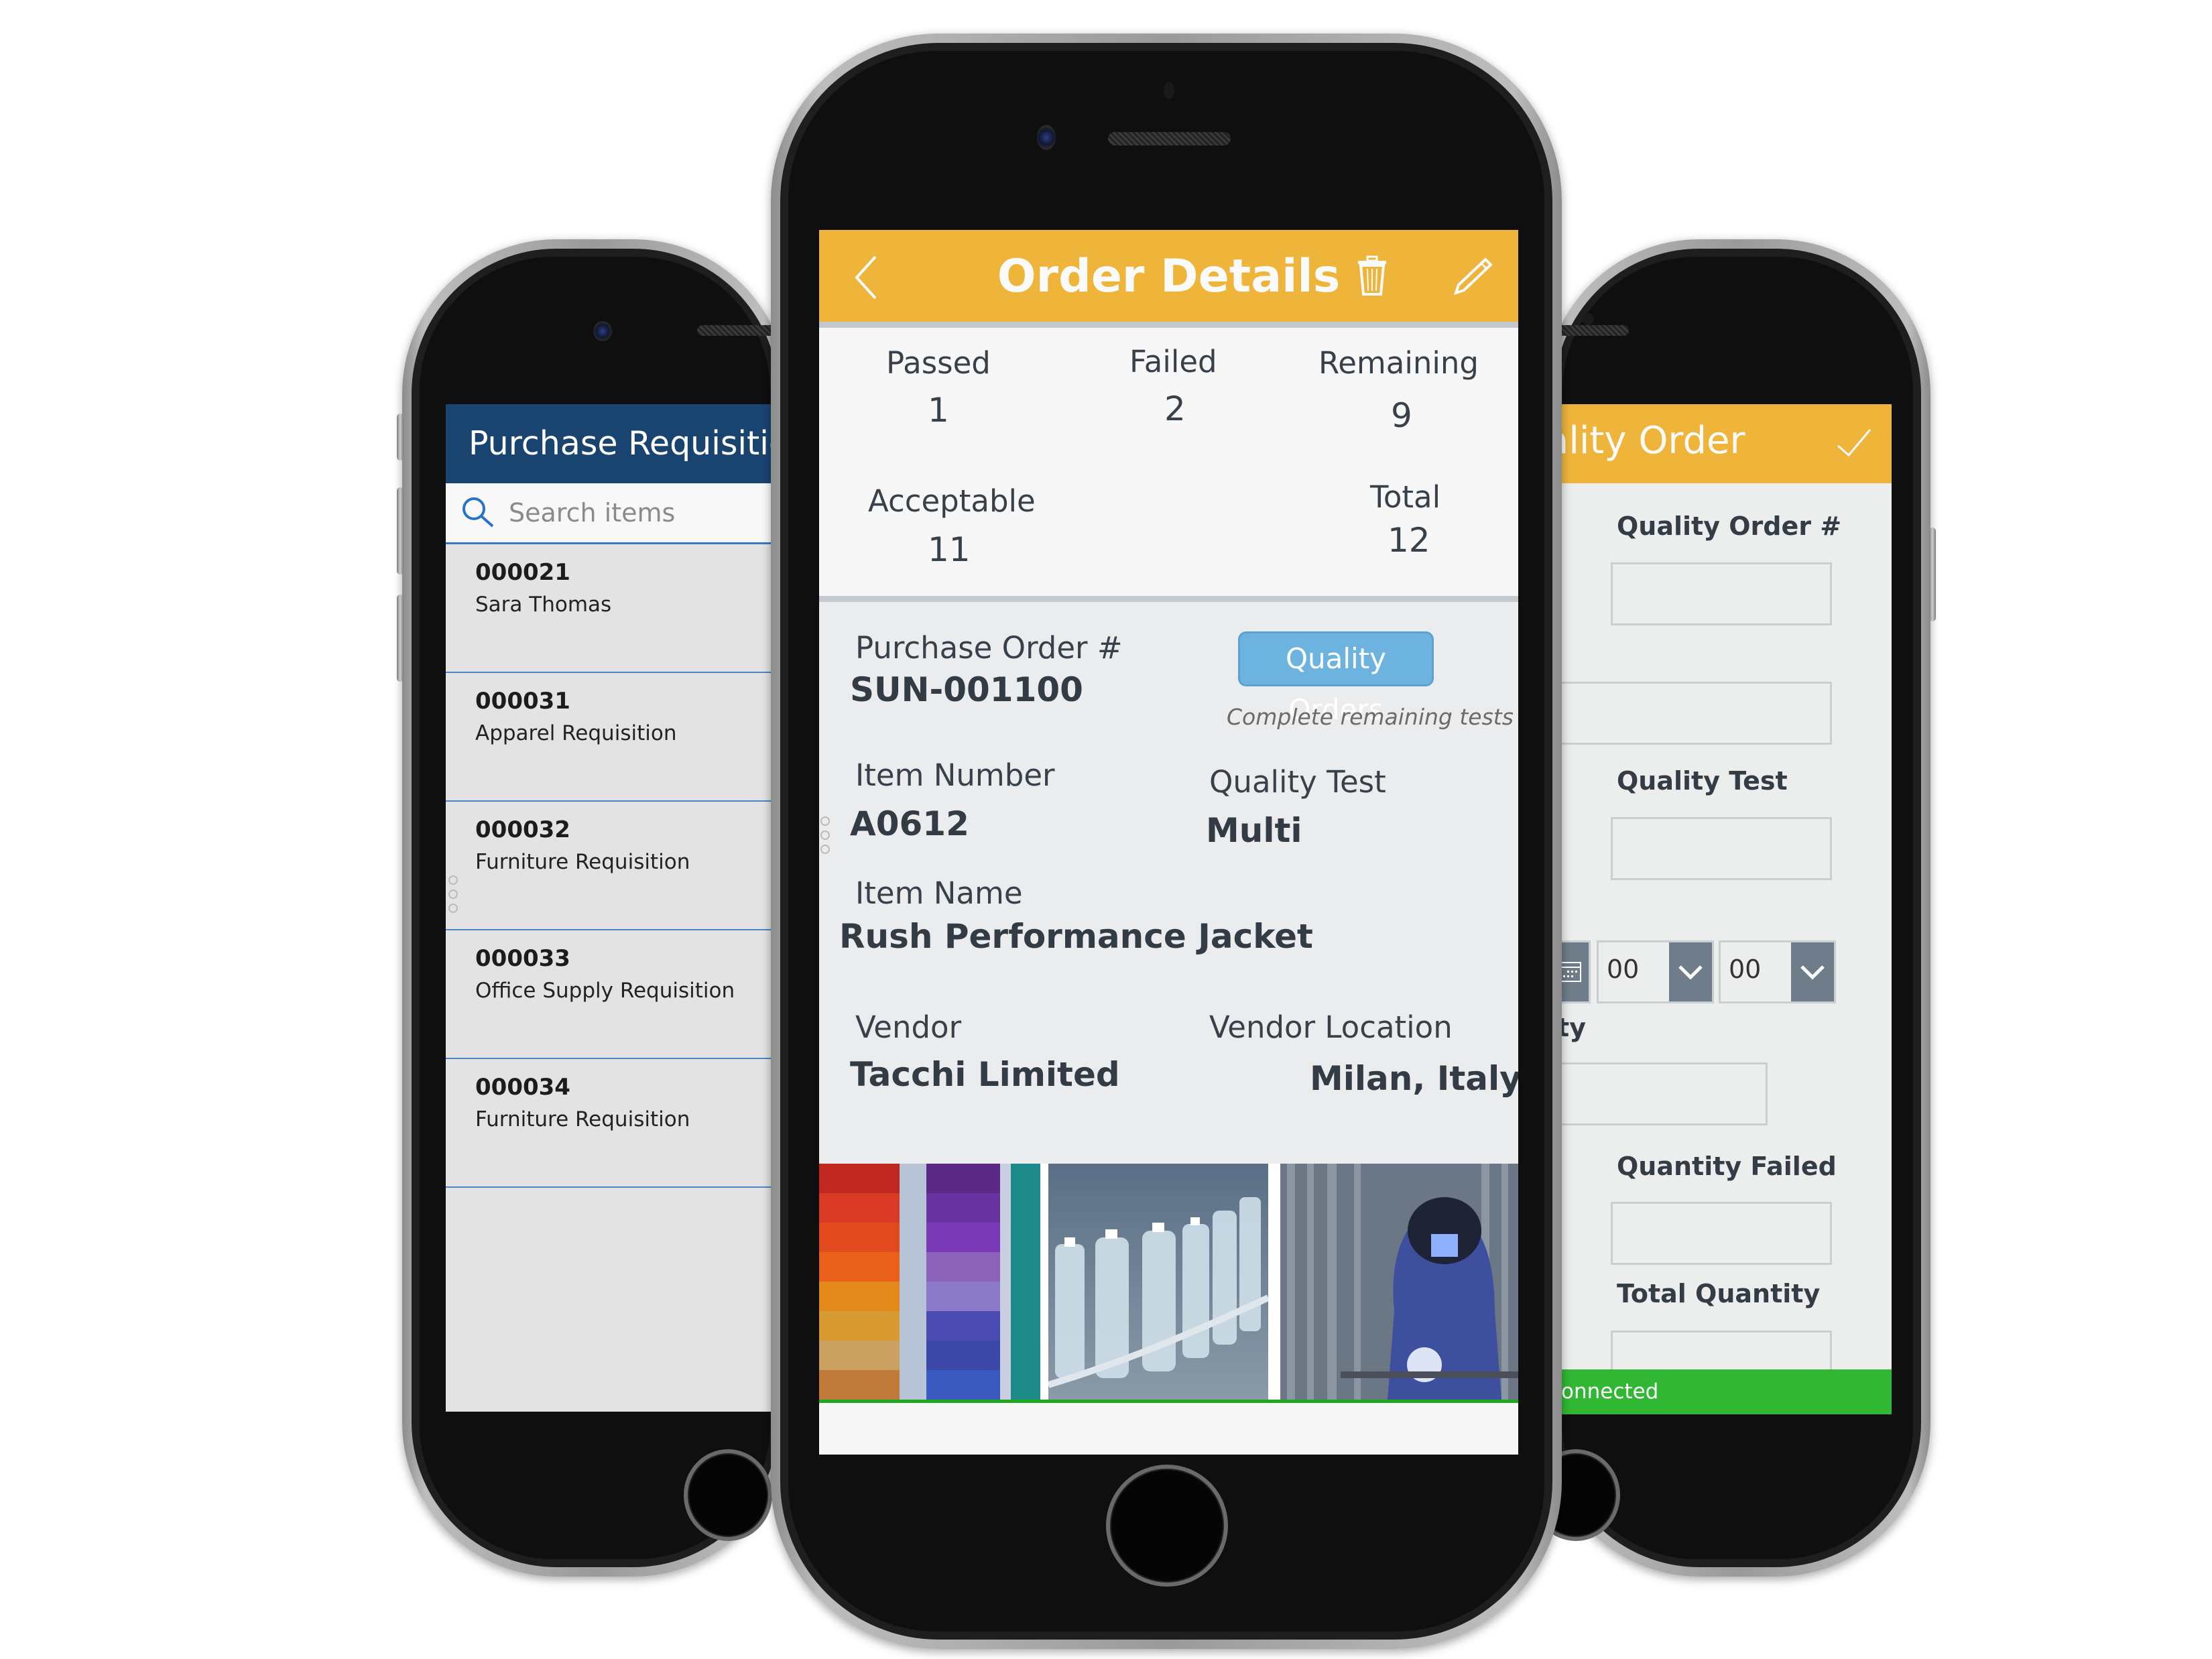  What do you see at coordinates (952, 501) in the screenshot?
I see `acceptable-label: Acceptable` at bounding box center [952, 501].